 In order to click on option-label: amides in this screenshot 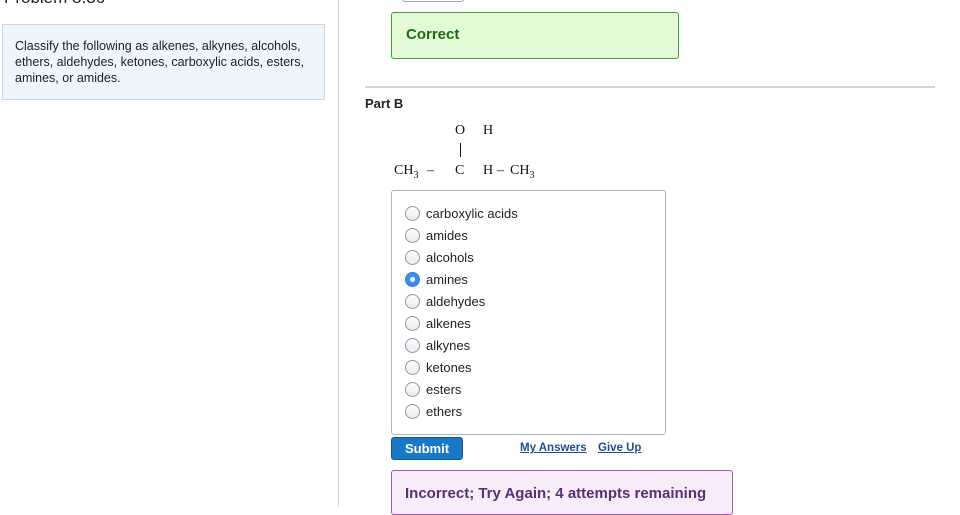, I will do `click(447, 235)`.